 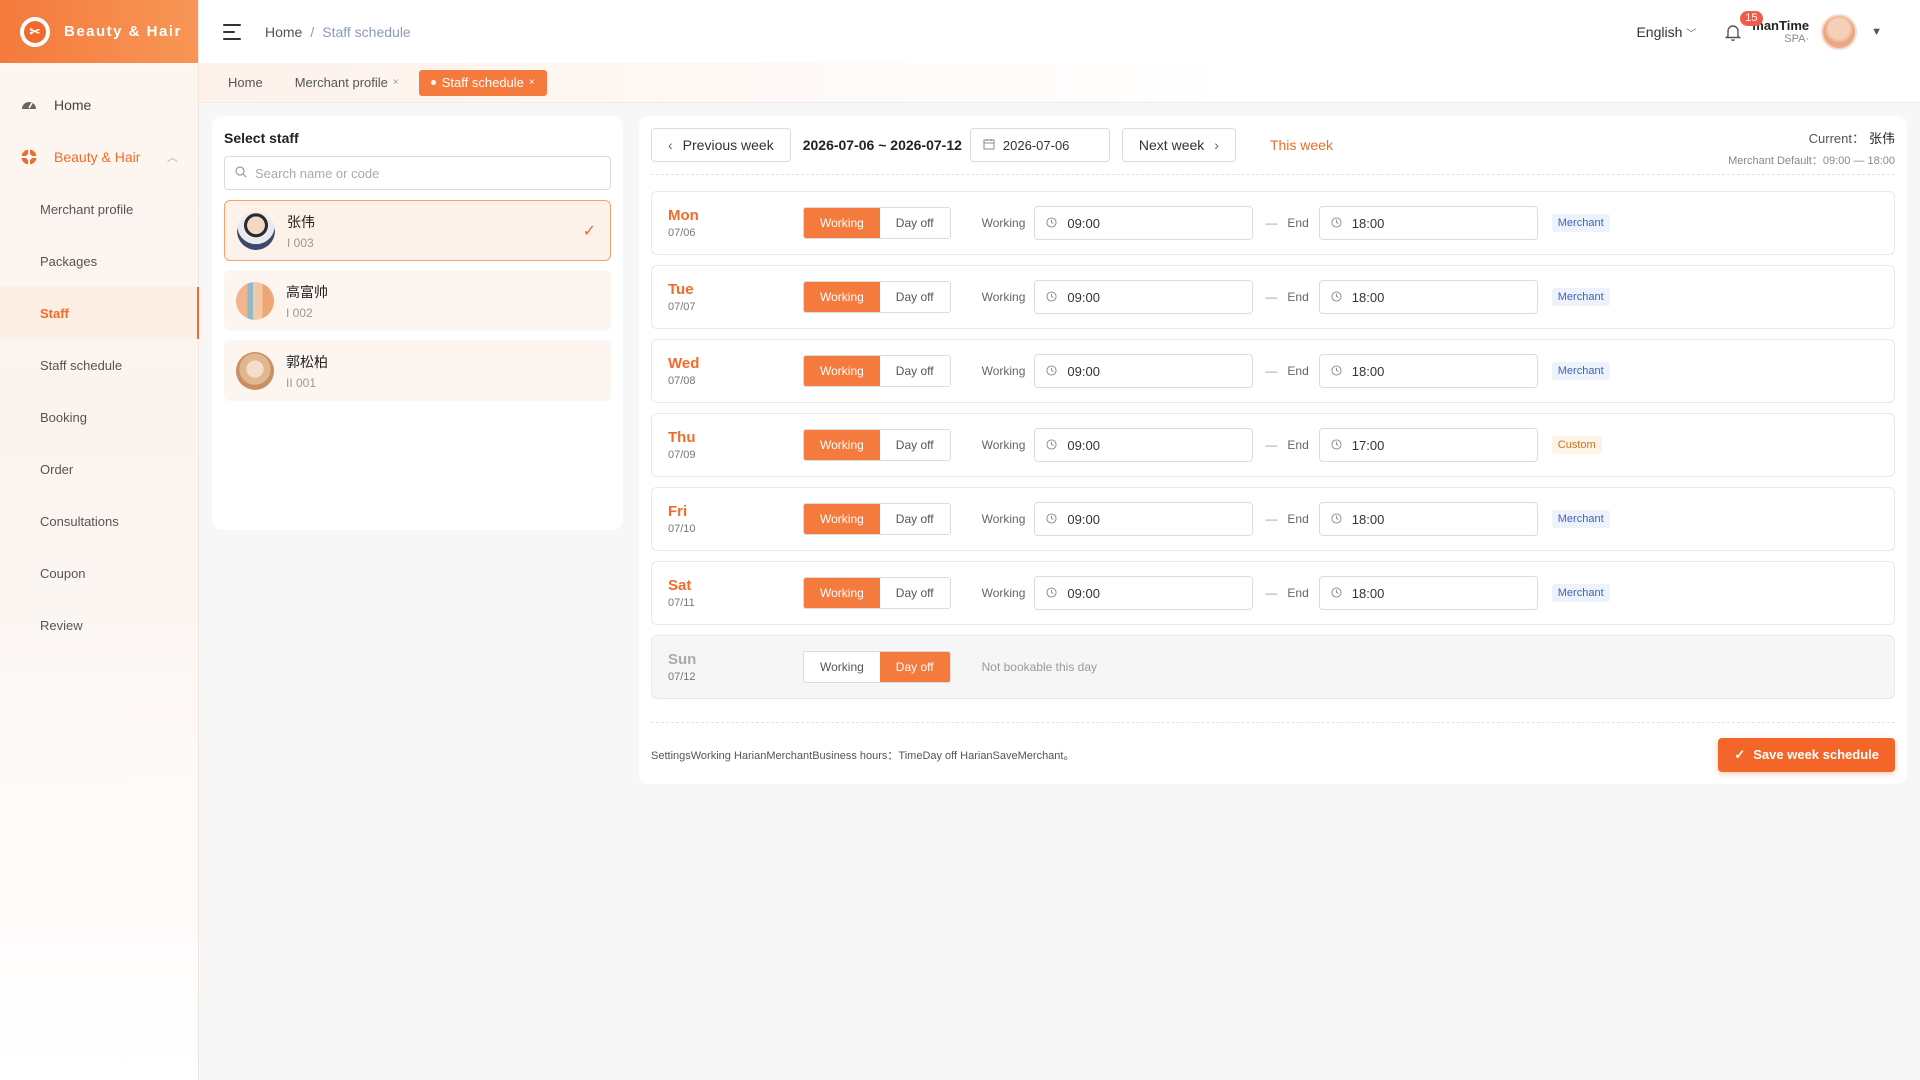 I want to click on notification-count-badge: 15, so click(x=1751, y=18).